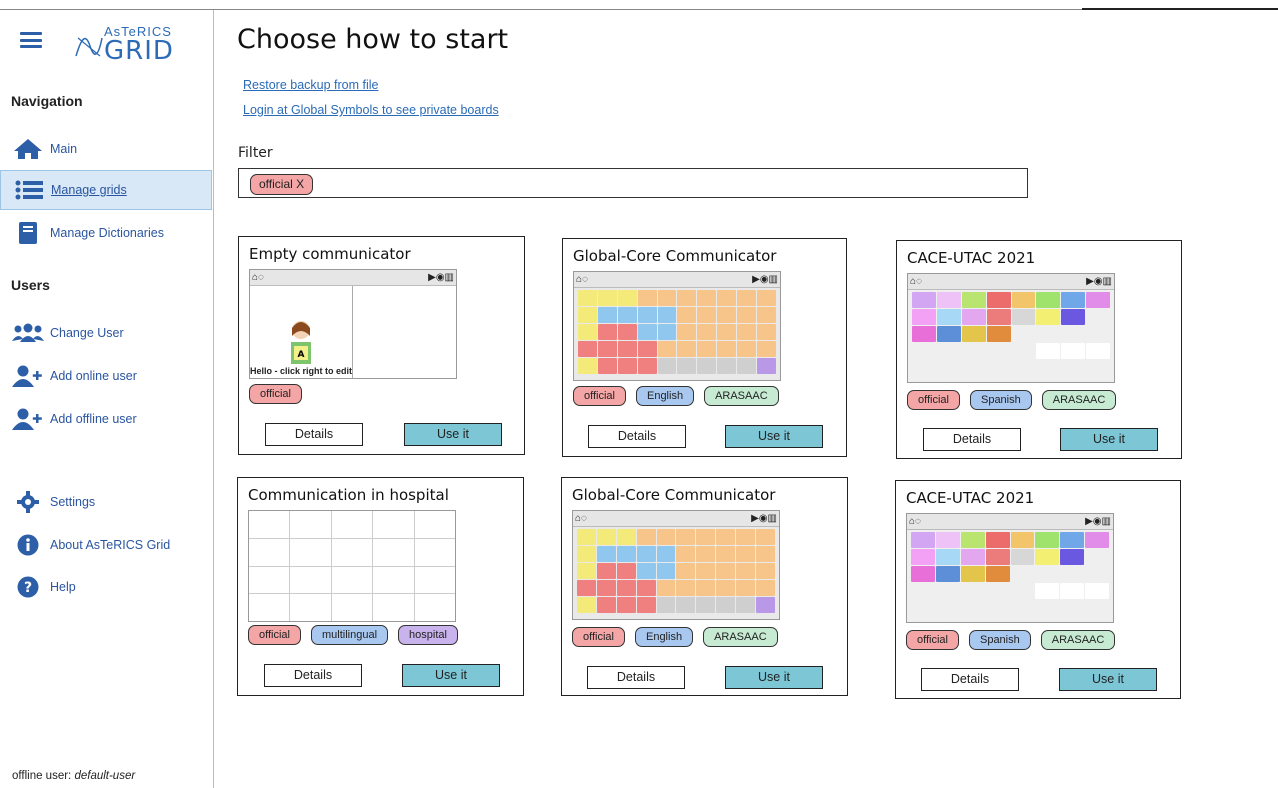 Image resolution: width=1278 pixels, height=788 pixels. Describe the element at coordinates (106, 502) in the screenshot. I see `nav-settings: Settings` at that location.